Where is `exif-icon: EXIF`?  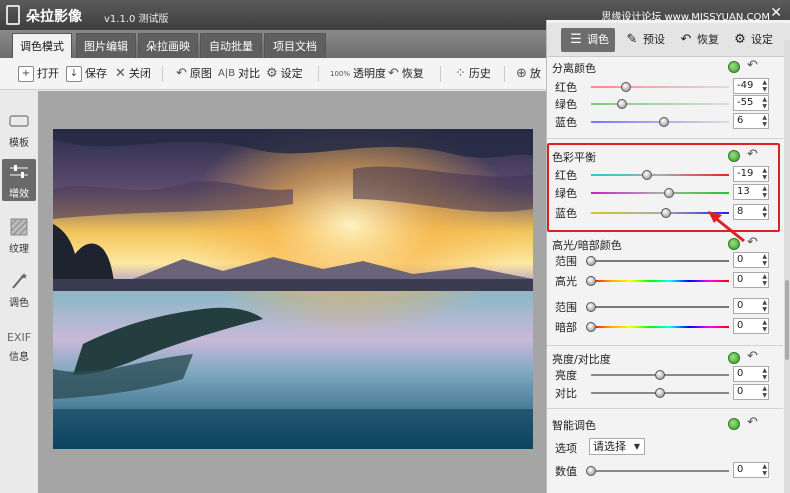 exif-icon: EXIF is located at coordinates (19, 337).